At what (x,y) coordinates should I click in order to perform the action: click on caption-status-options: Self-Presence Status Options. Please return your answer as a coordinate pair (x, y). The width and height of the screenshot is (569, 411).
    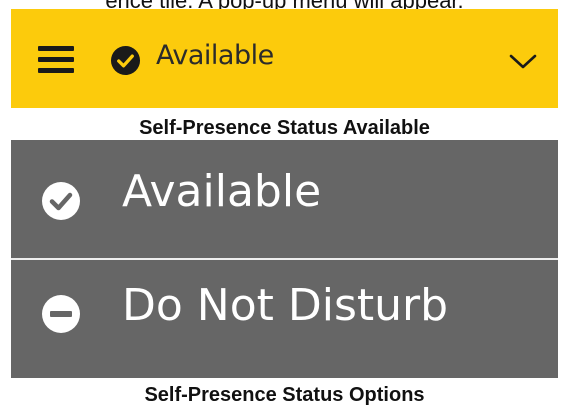
    Looking at the image, I should click on (284, 395).